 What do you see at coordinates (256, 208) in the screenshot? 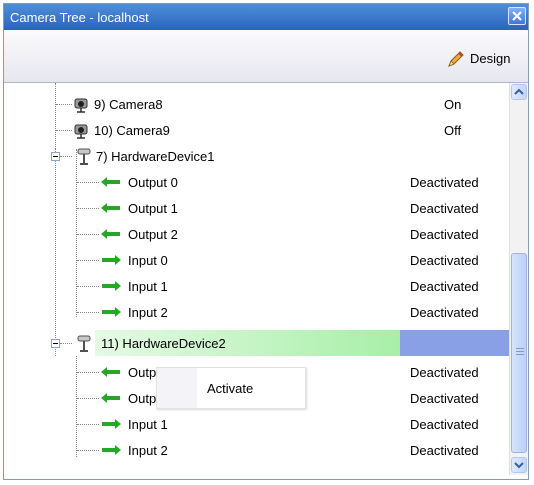
I see `tree-item-output: Output 1 Deactivated` at bounding box center [256, 208].